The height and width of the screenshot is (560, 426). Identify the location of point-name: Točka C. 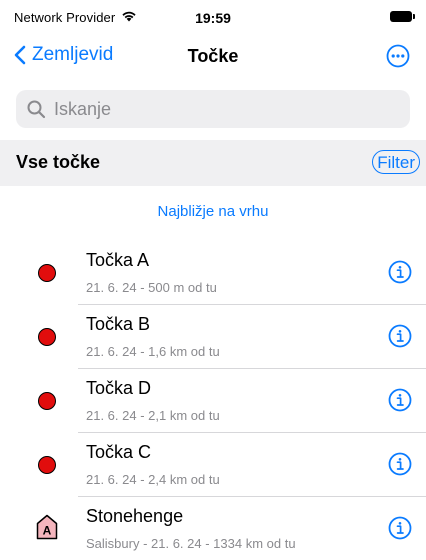
(119, 452).